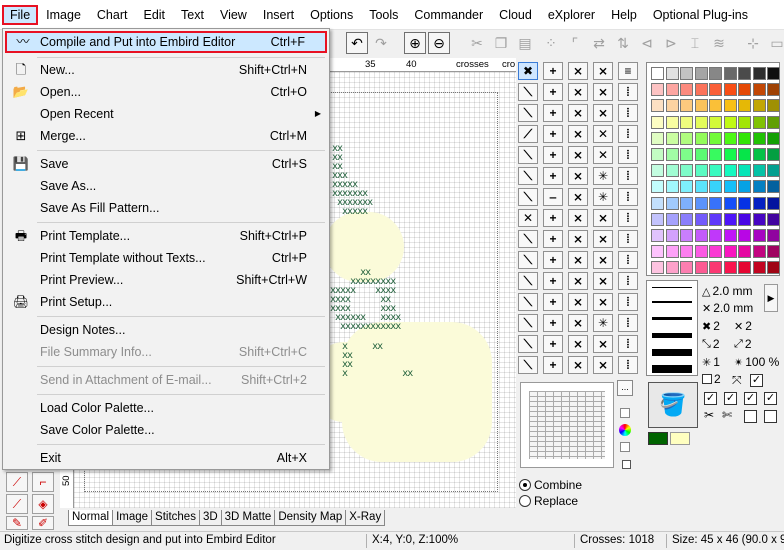 This screenshot has width=784, height=550. I want to click on density-setting: ✴ 100 %, so click(756, 362).